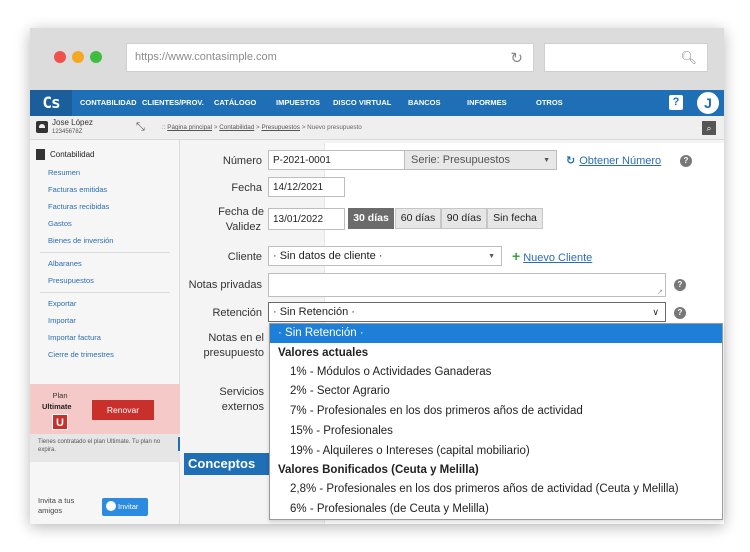 This screenshot has height=552, width=750. Describe the element at coordinates (179, 444) in the screenshot. I see `section-marker` at that location.